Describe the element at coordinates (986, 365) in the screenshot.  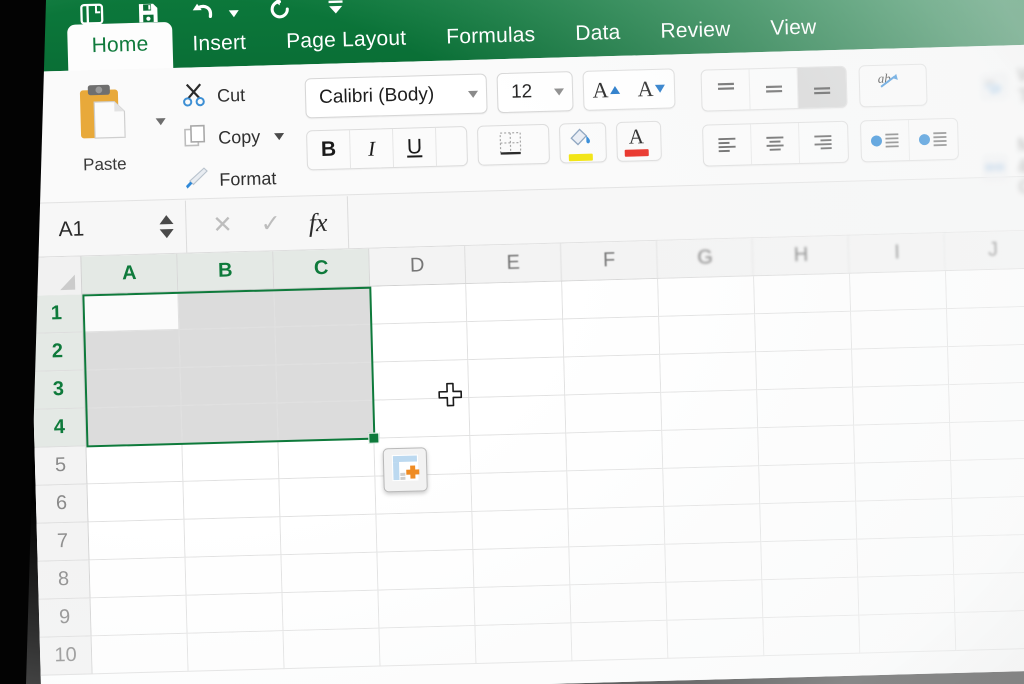
I see `cell-j3` at that location.